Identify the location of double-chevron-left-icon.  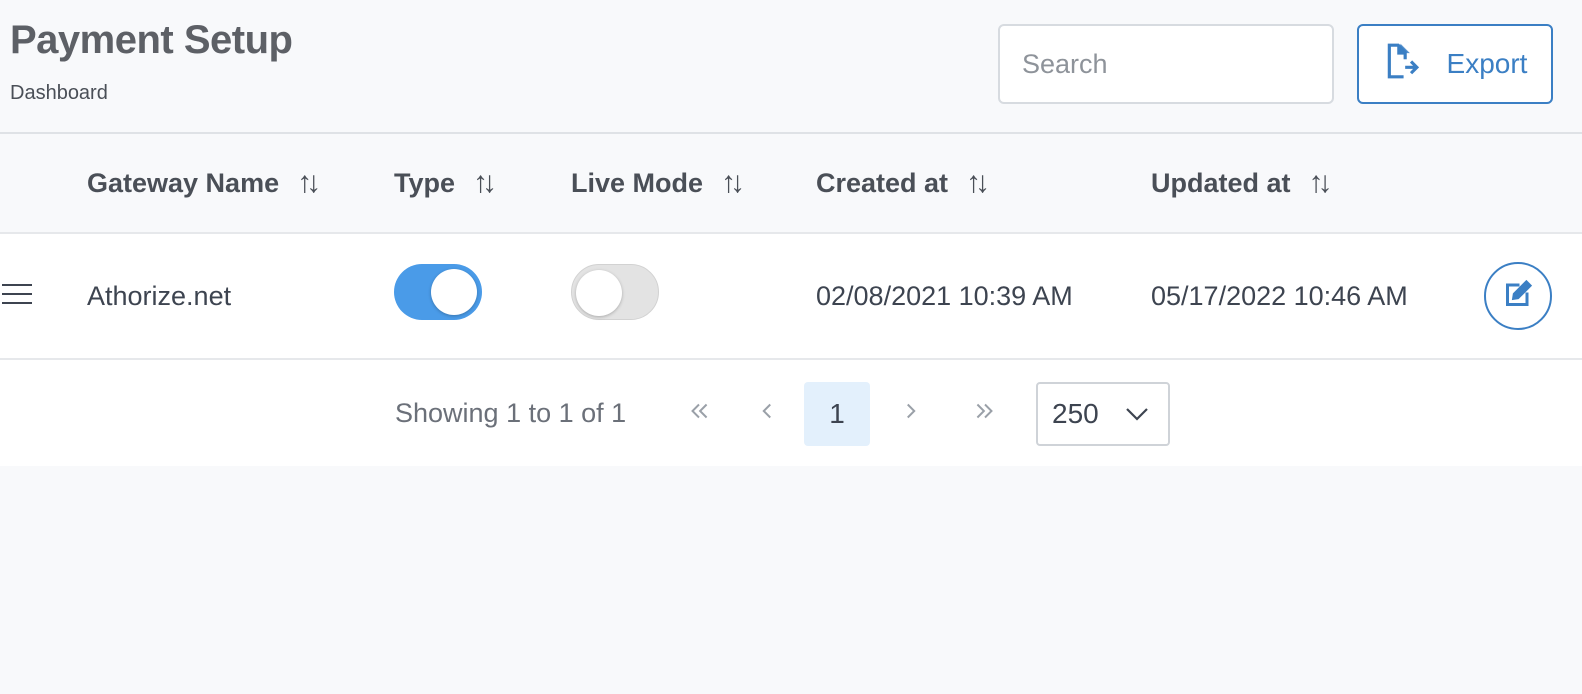
(699, 414).